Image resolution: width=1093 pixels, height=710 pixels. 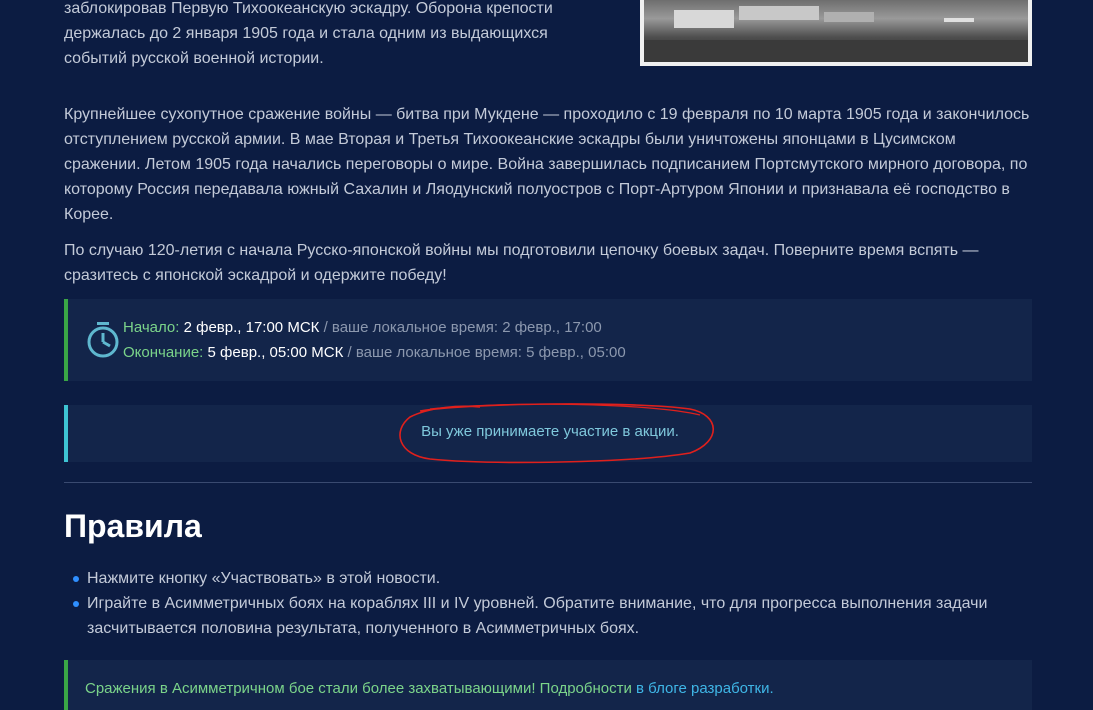 I want to click on start-local-time: / ваше локальное время: 2 февр., 17:00, so click(x=462, y=327).